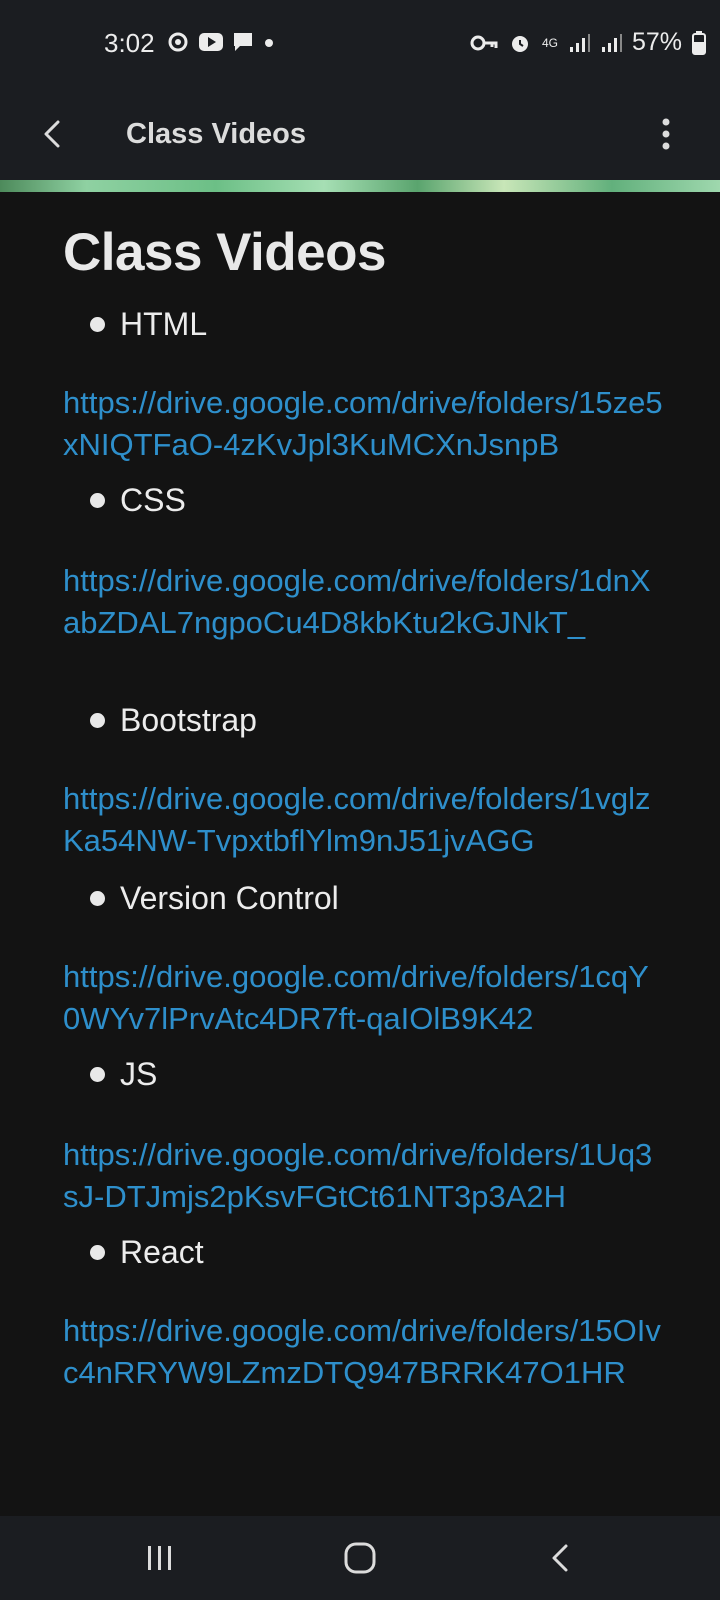  I want to click on back-button, so click(54, 134).